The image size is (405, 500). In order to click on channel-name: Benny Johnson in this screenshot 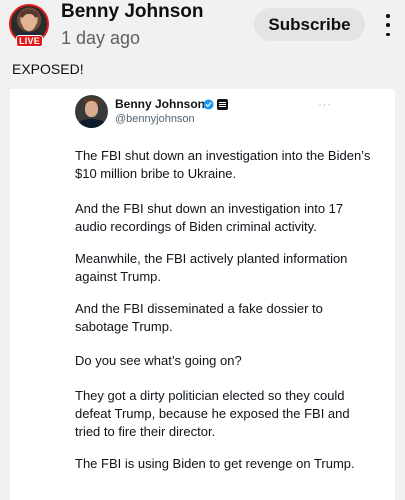, I will do `click(132, 12)`.